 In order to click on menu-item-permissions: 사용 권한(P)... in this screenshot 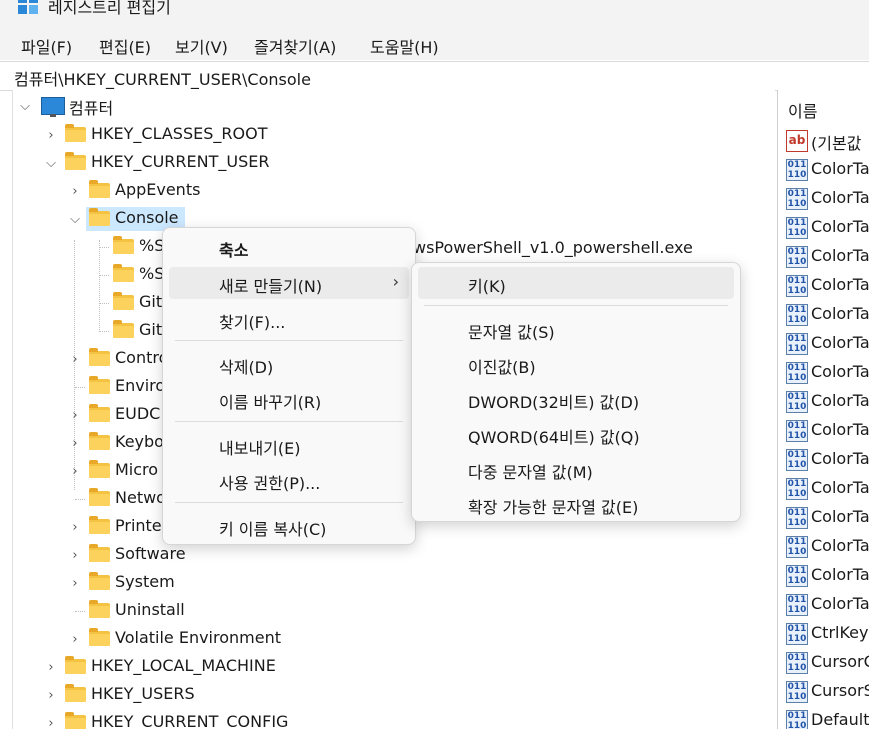, I will do `click(289, 480)`.